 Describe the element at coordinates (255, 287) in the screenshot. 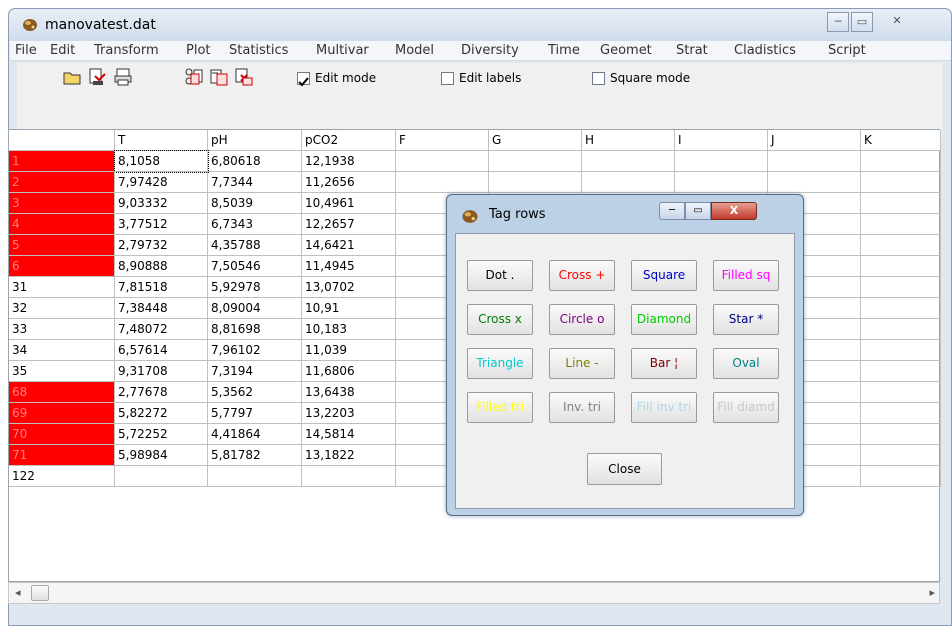

I see `table-cell: 5,92978` at that location.